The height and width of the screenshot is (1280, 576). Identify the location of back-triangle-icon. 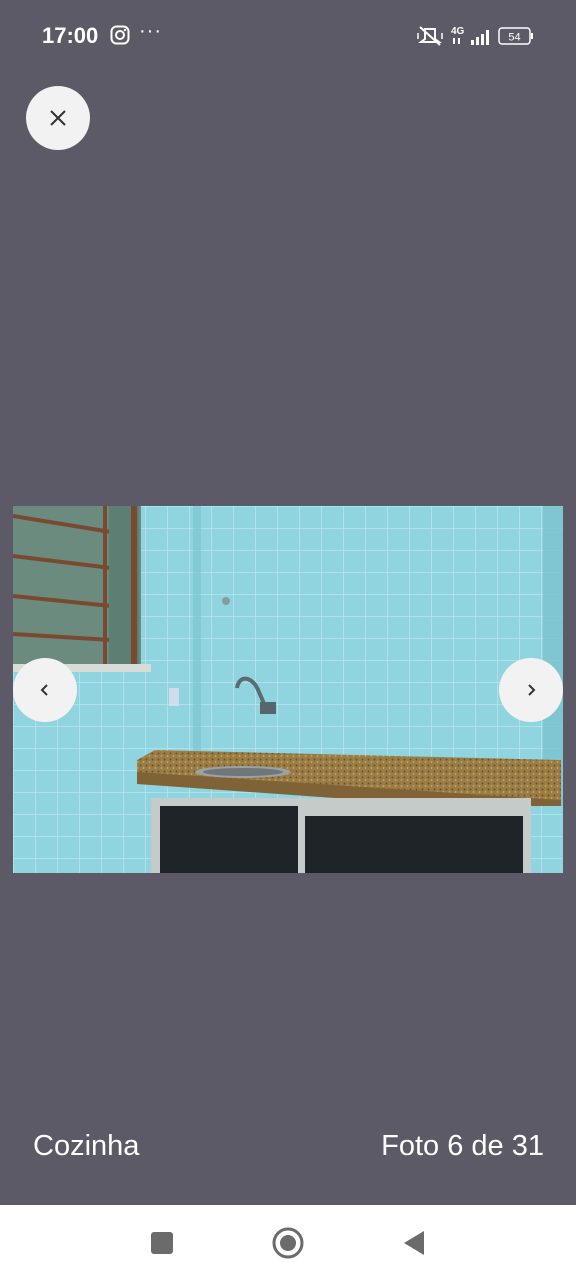
(414, 1242).